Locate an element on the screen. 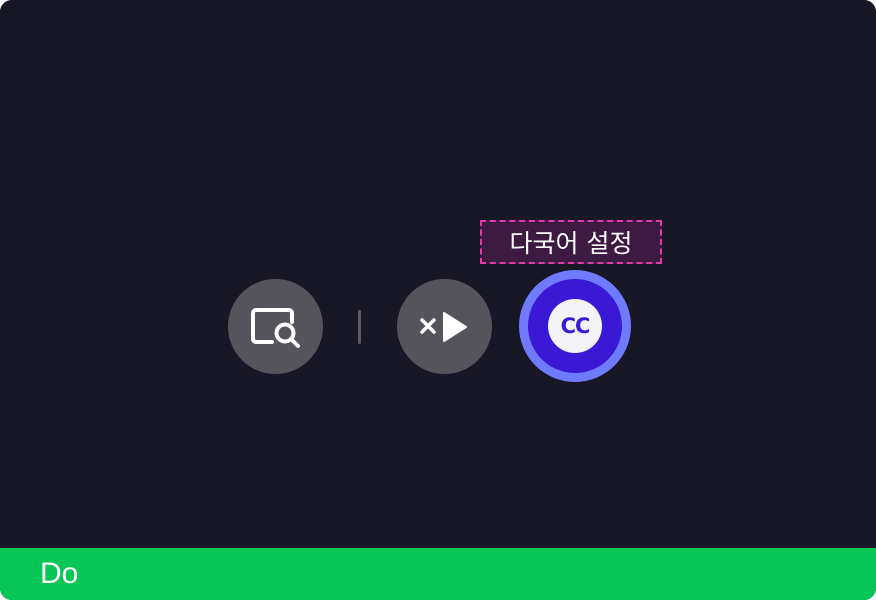 The width and height of the screenshot is (876, 600). cc-icon: CC is located at coordinates (575, 326).